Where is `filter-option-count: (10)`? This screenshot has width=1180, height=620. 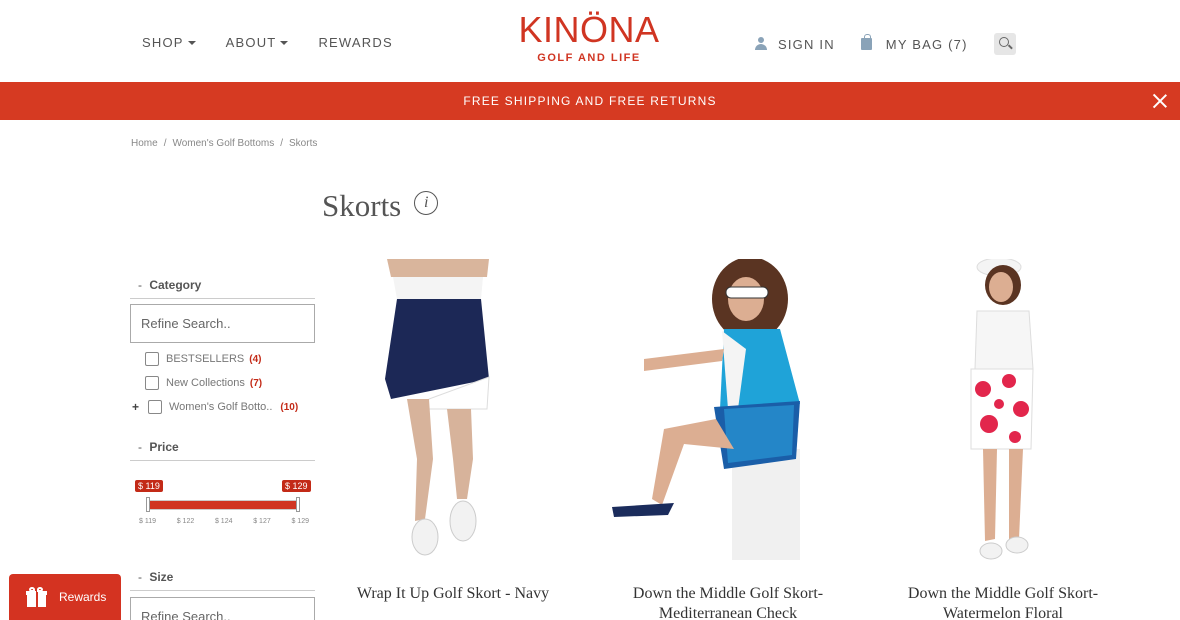
filter-option-count: (10) is located at coordinates (289, 407).